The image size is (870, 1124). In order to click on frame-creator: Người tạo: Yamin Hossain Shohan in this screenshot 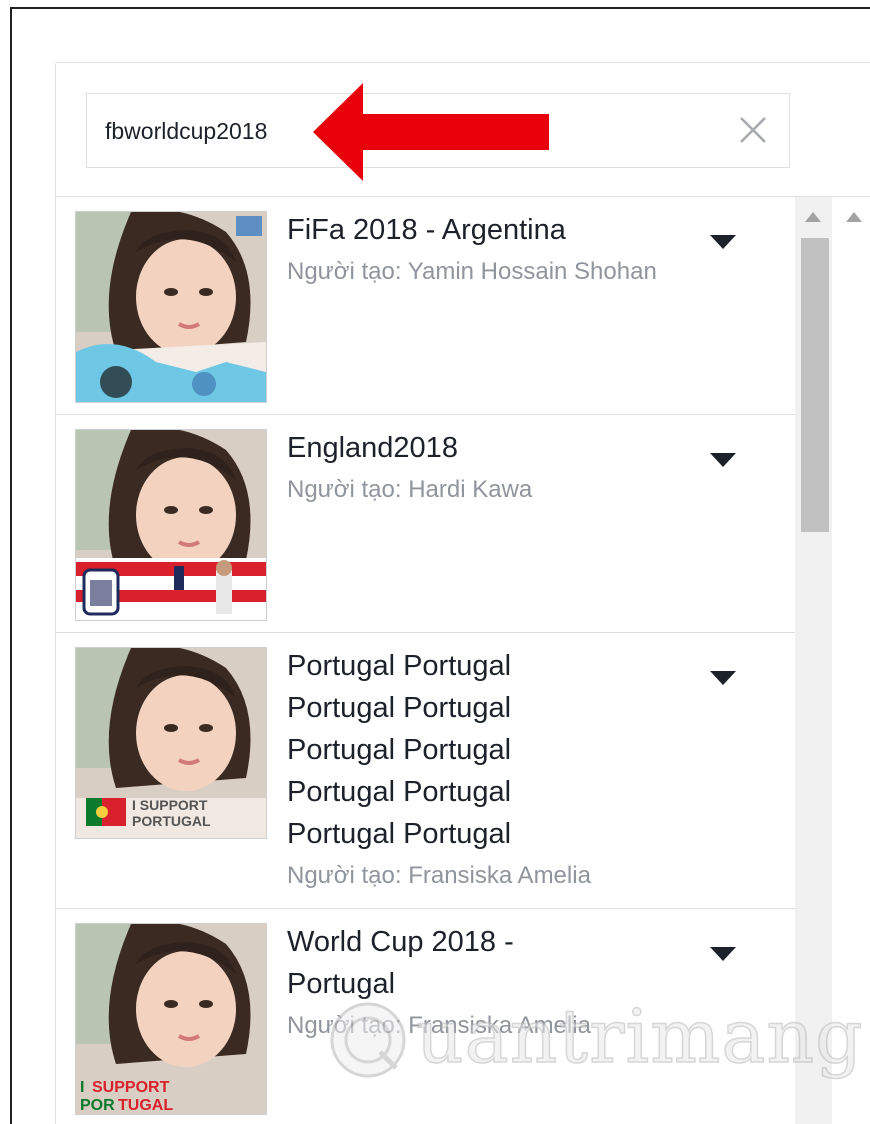, I will do `click(487, 272)`.